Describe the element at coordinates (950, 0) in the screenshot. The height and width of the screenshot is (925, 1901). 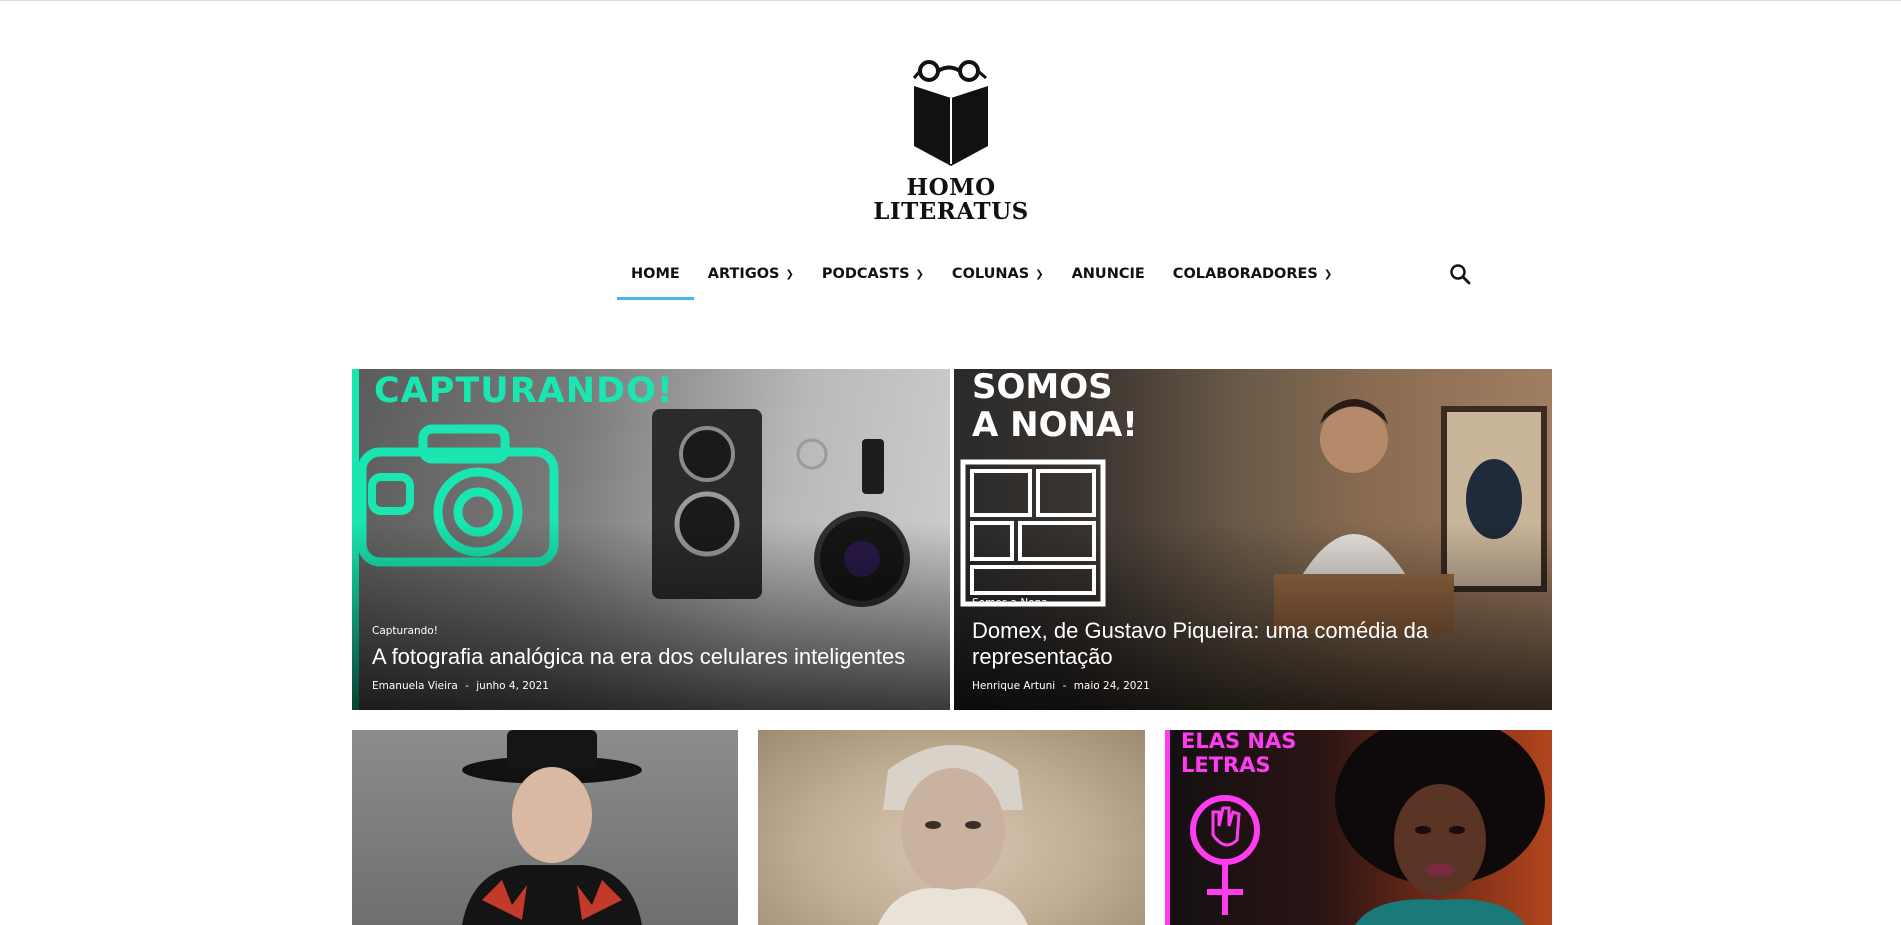
I see `top-border` at that location.